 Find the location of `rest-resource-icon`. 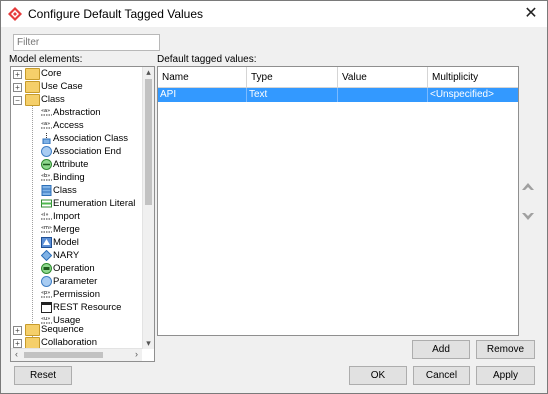

rest-resource-icon is located at coordinates (46, 307).